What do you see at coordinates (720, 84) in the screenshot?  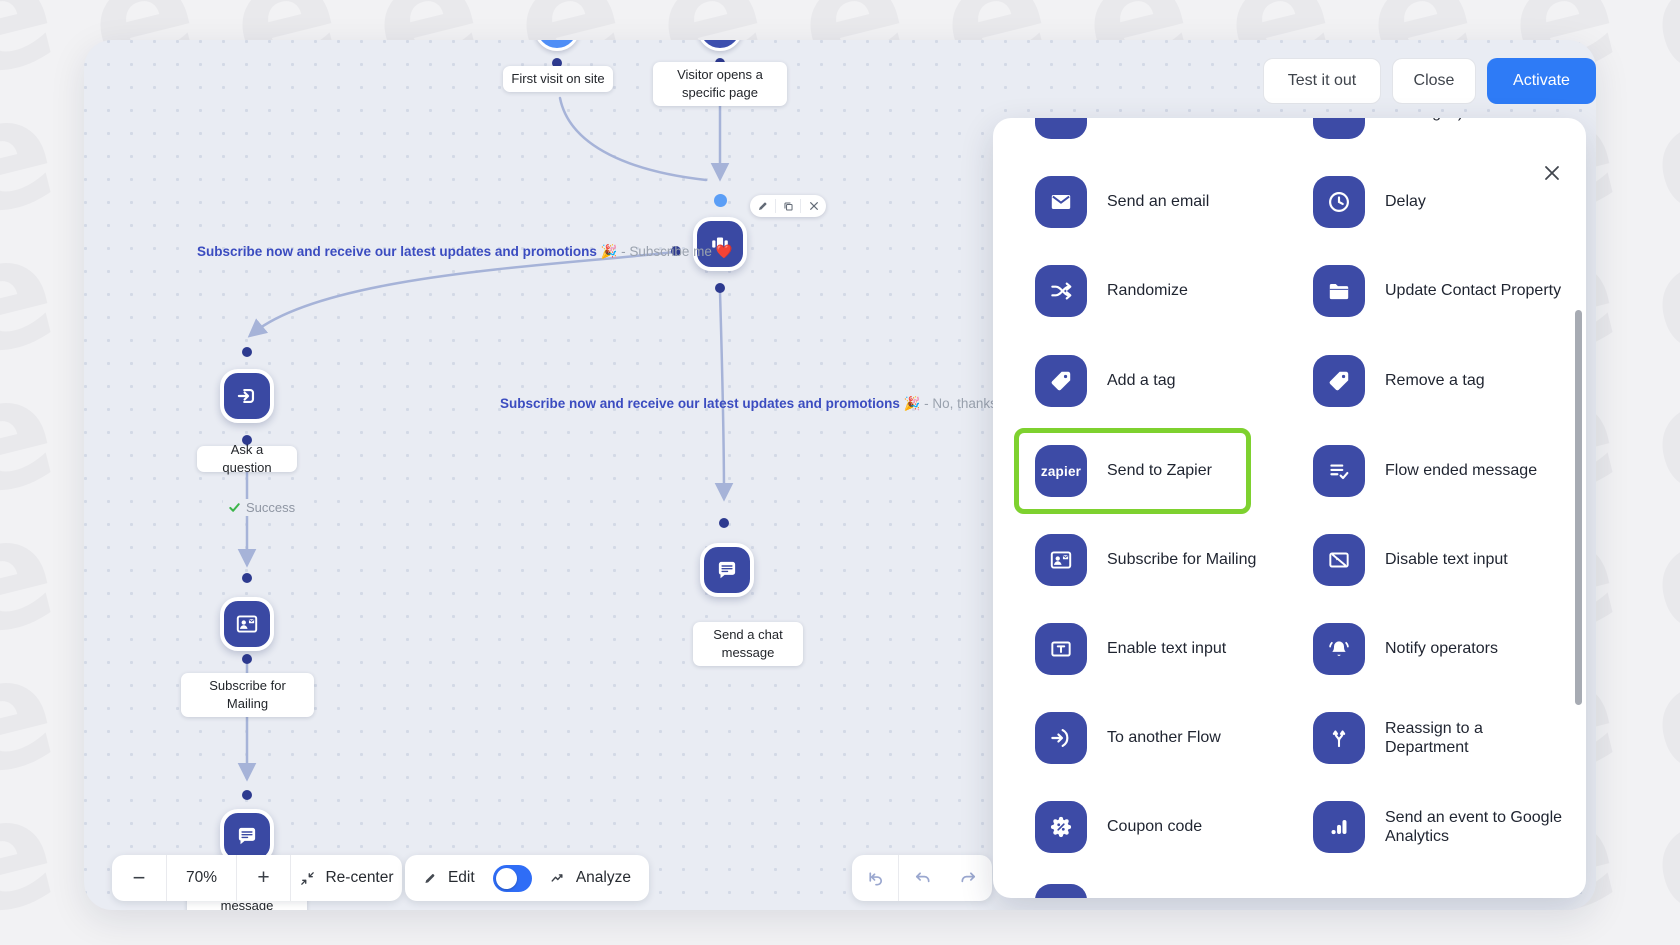 I see `trigger-label-page-visit: Visitor opens a specific page` at bounding box center [720, 84].